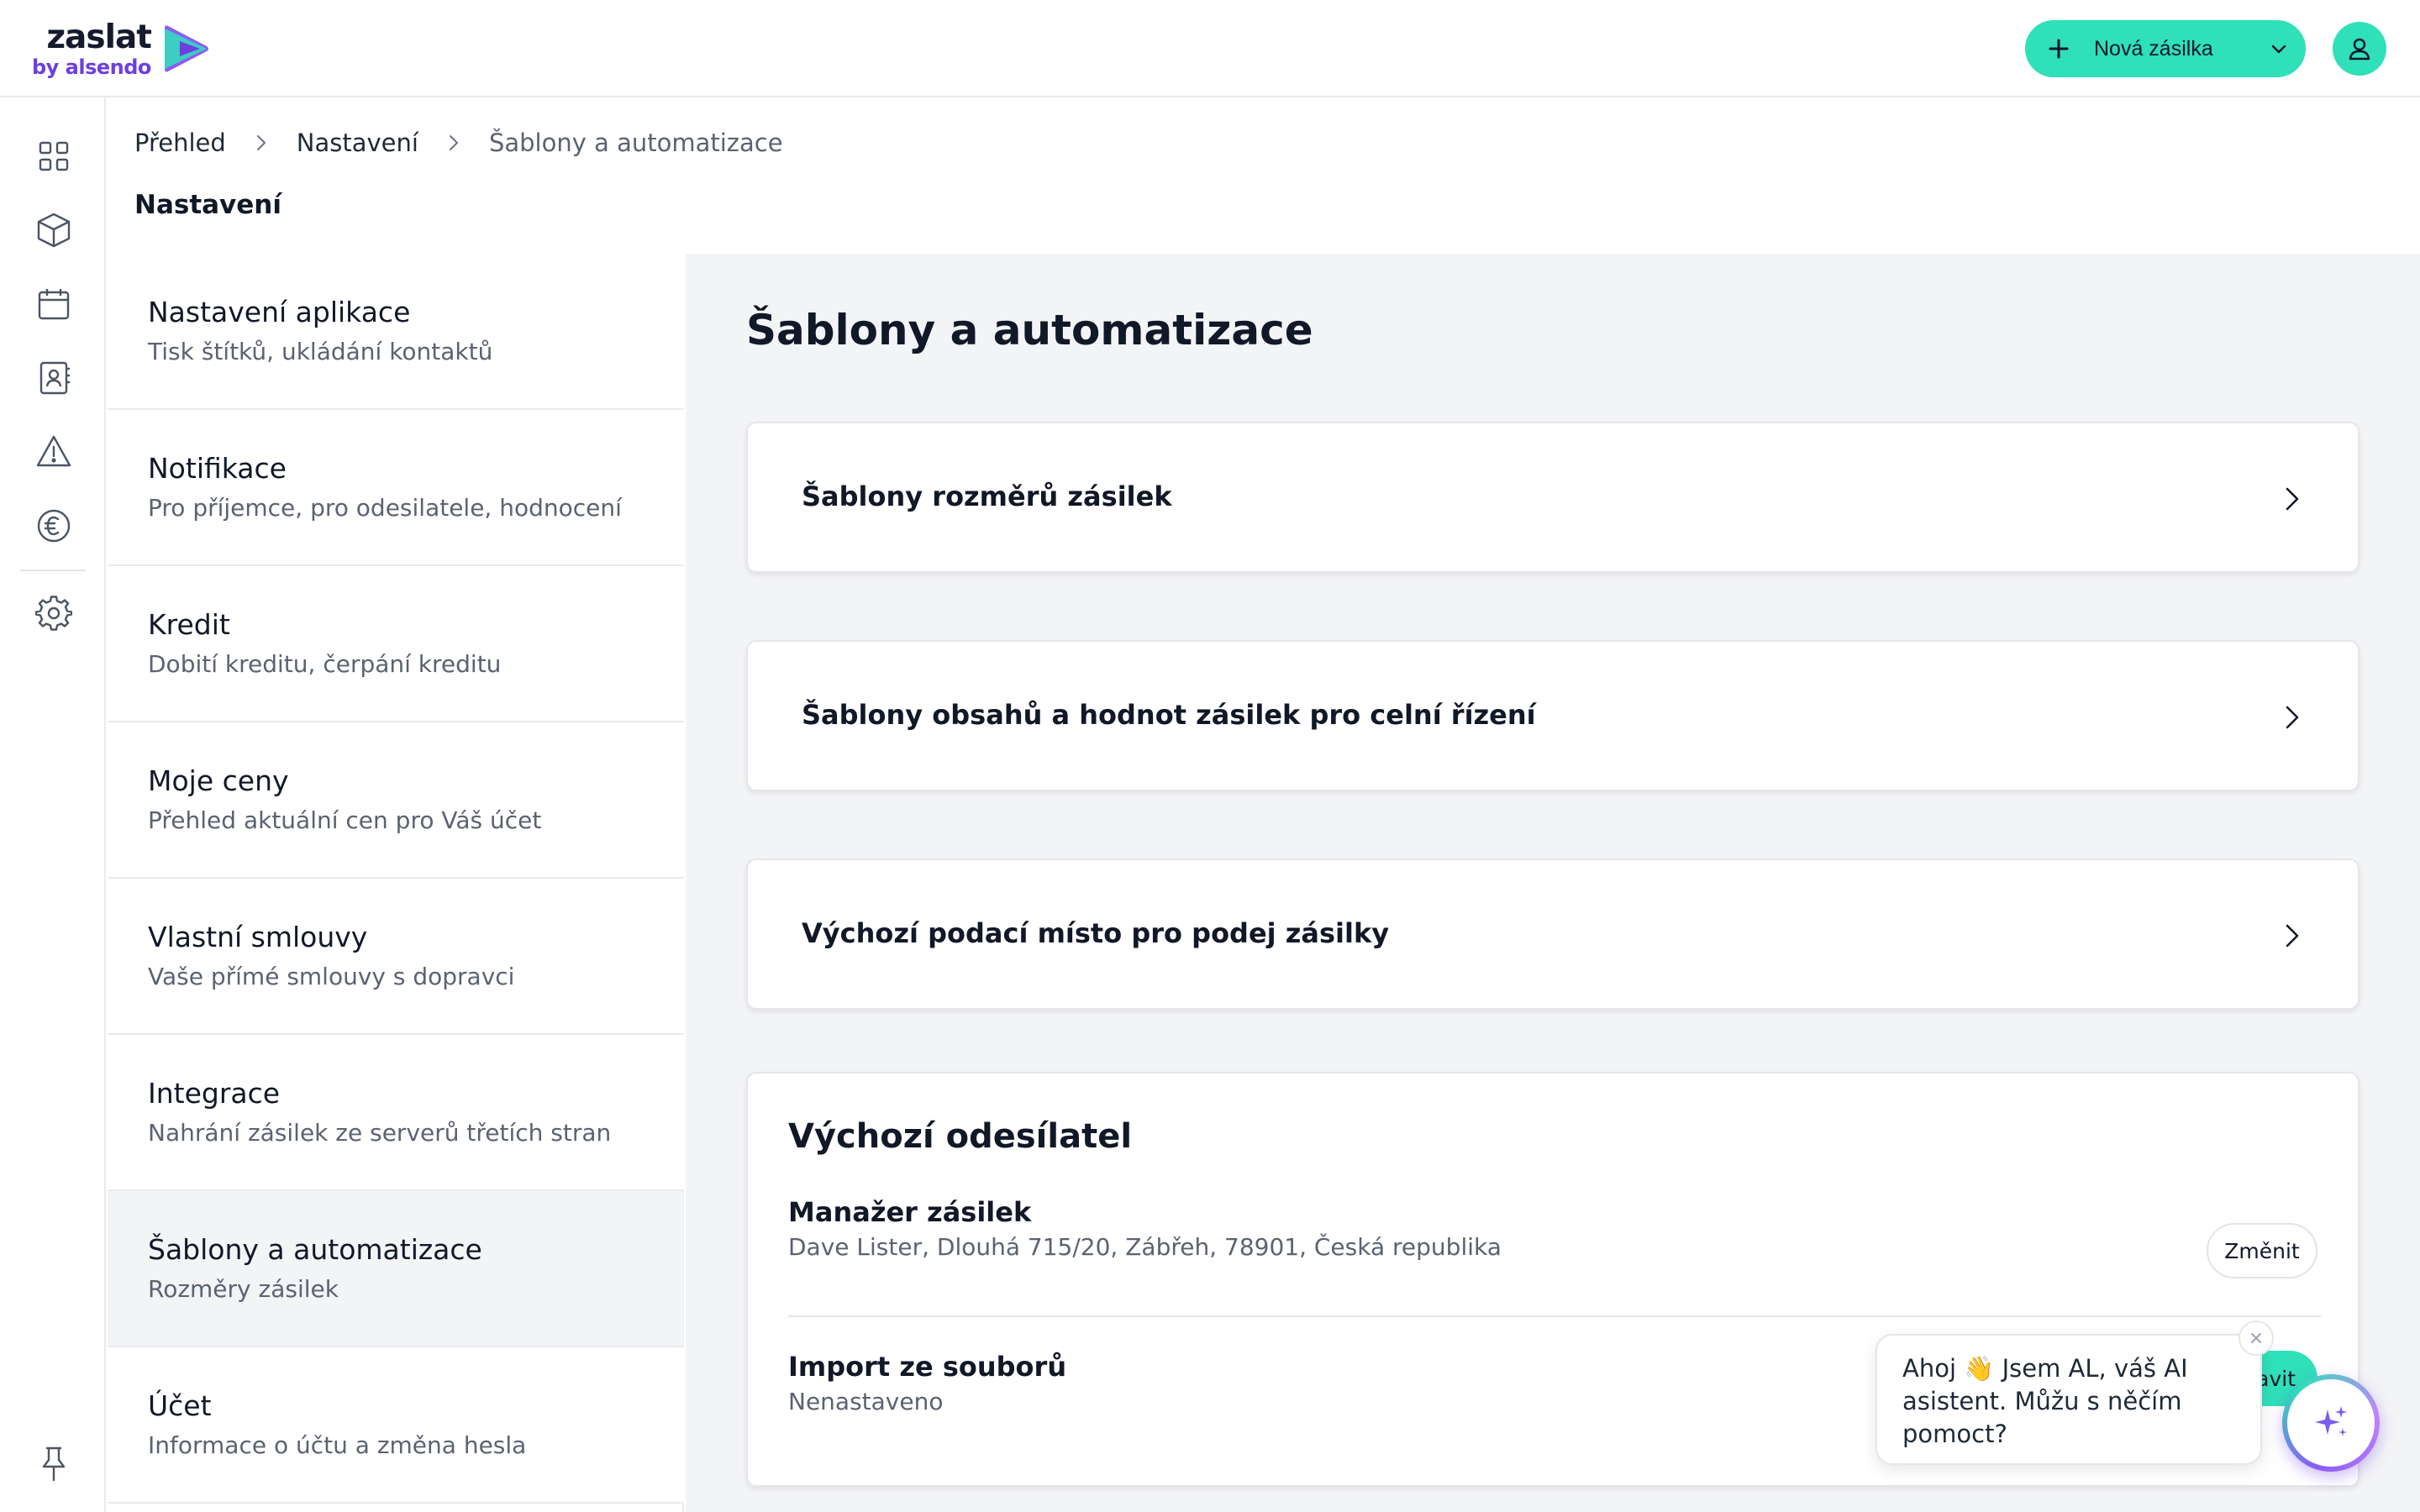 The image size is (2420, 1512). What do you see at coordinates (331, 976) in the screenshot?
I see `menu-item-subtitle: Vaše přímé smlouvy s dopravci` at bounding box center [331, 976].